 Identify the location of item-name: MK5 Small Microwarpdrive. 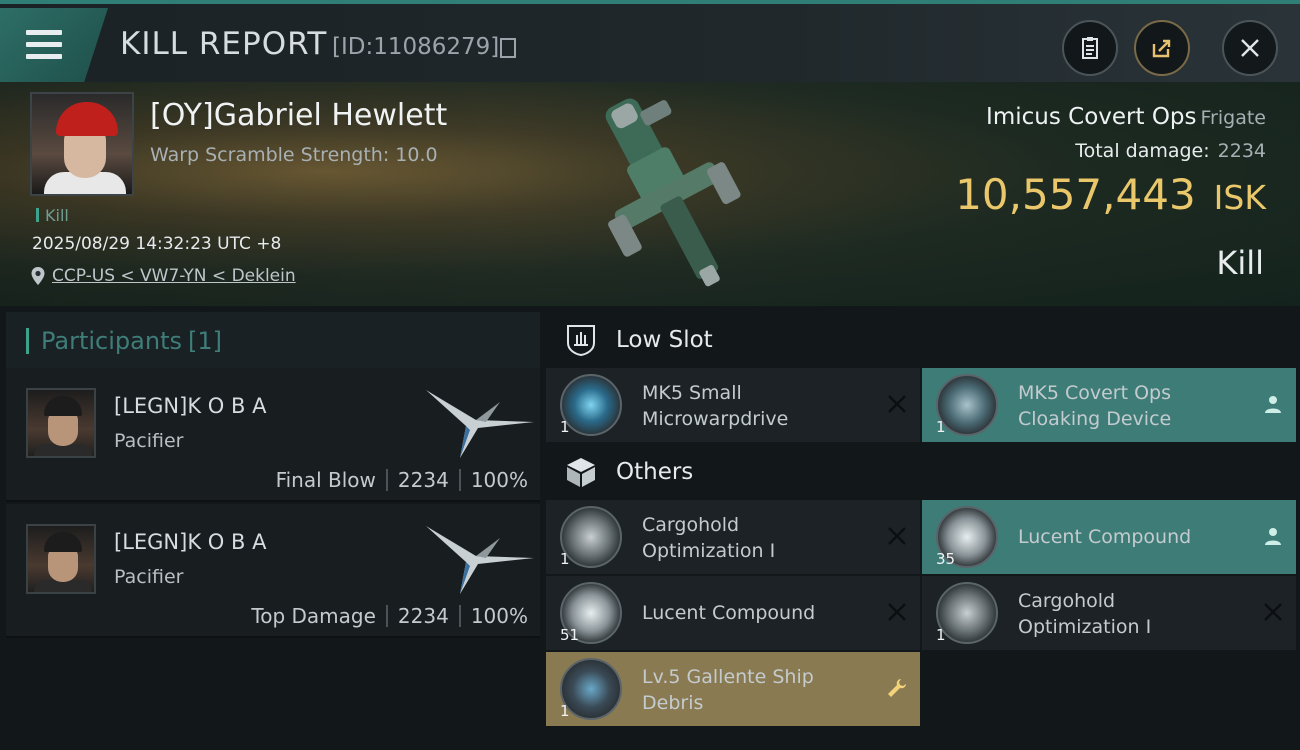
(715, 406).